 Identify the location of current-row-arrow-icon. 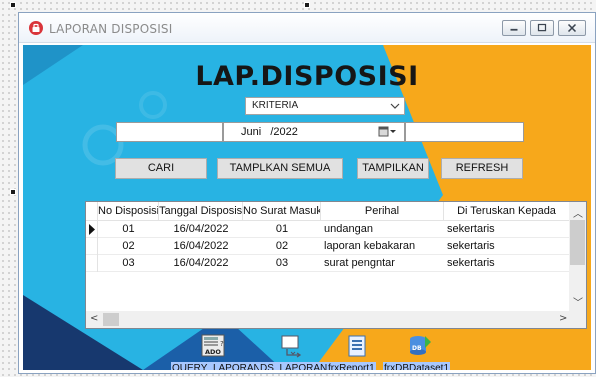
(92, 229).